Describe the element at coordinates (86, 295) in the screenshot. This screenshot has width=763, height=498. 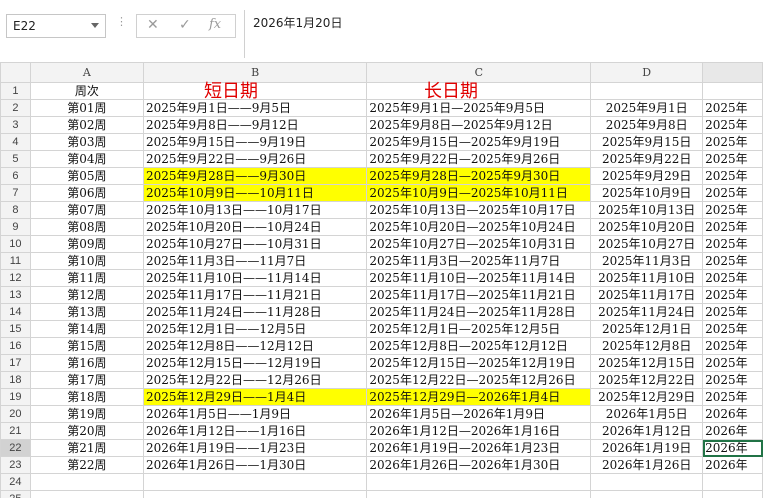
I see `cell-week: 第12周` at that location.